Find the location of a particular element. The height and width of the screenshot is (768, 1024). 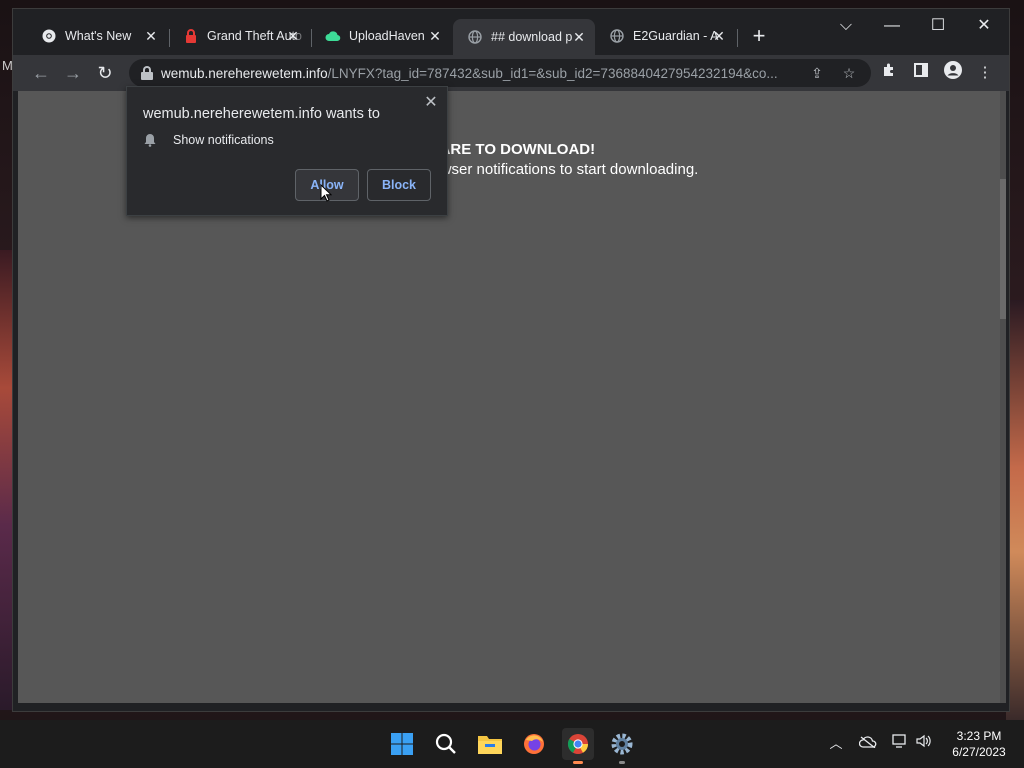

system-clock: 3:23 PM 6/27/2023 is located at coordinates (979, 744).